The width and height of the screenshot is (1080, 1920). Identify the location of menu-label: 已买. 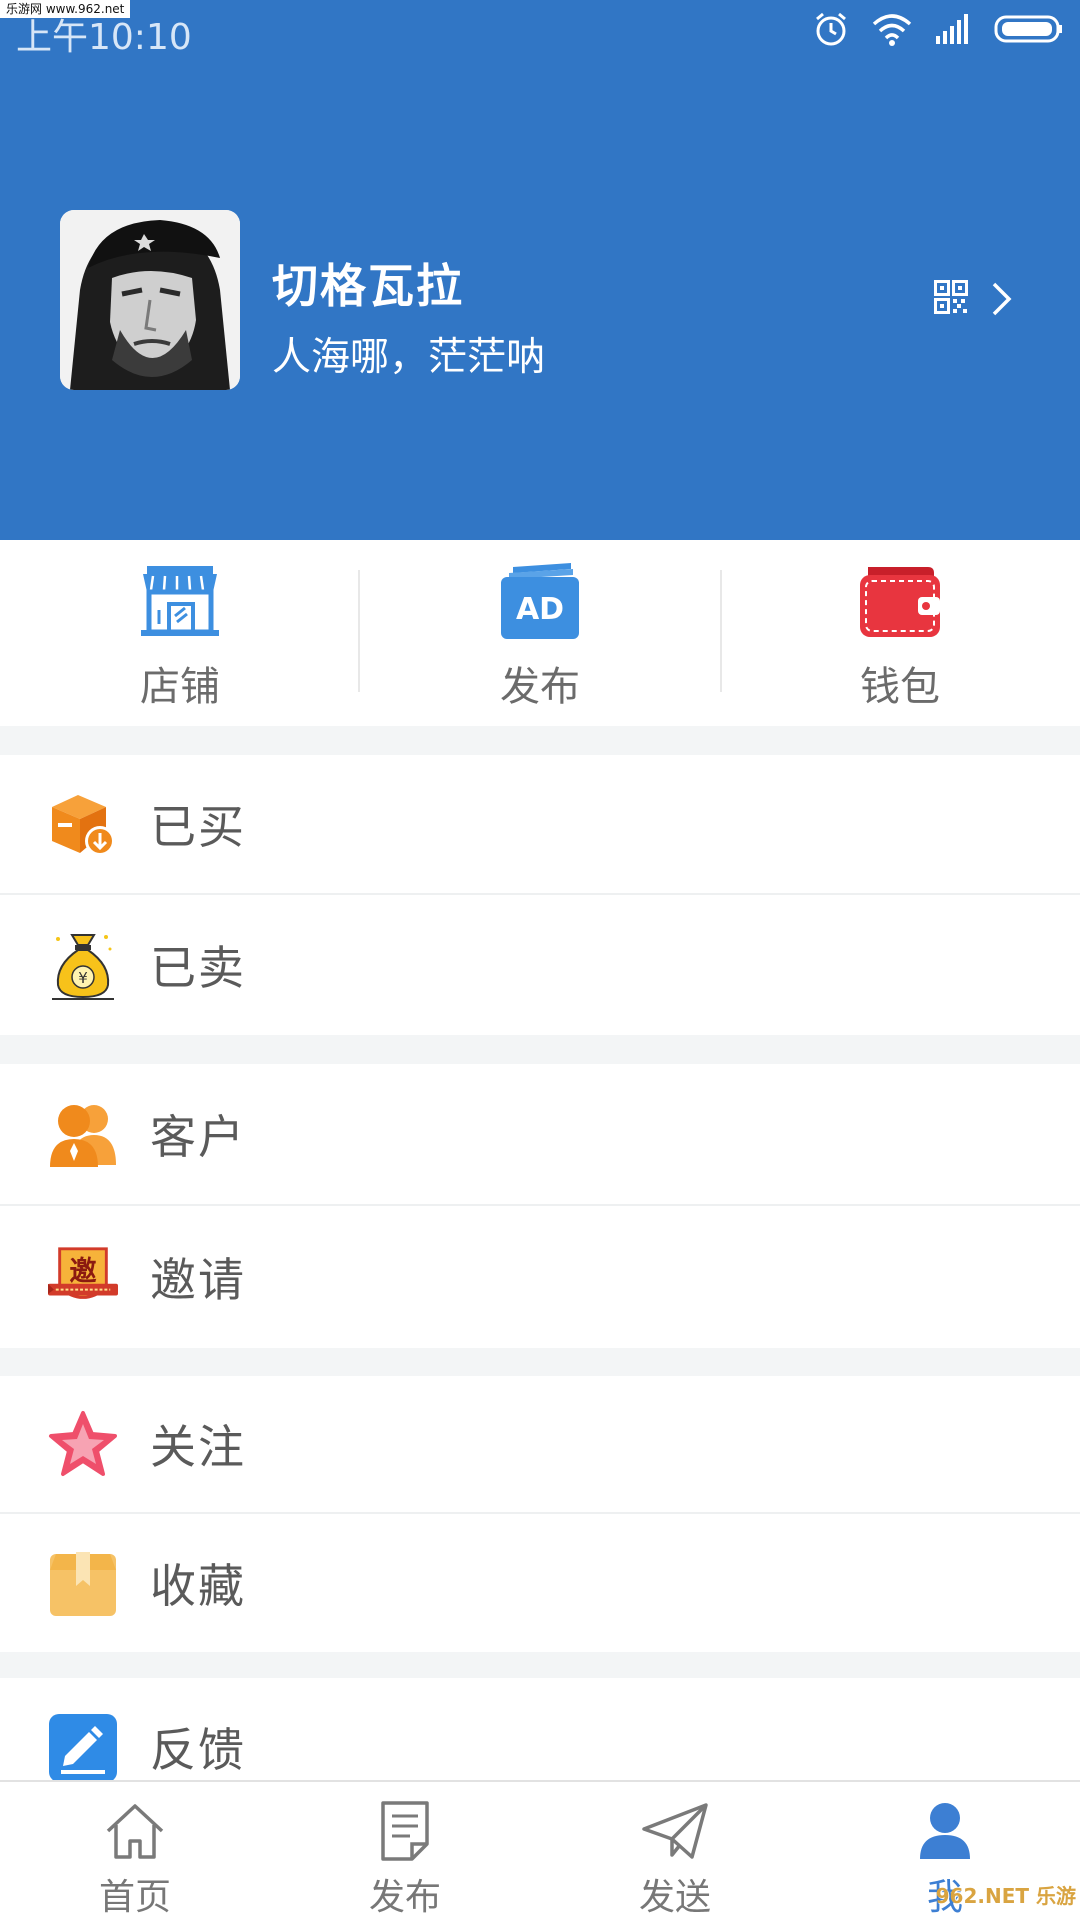
(198, 827).